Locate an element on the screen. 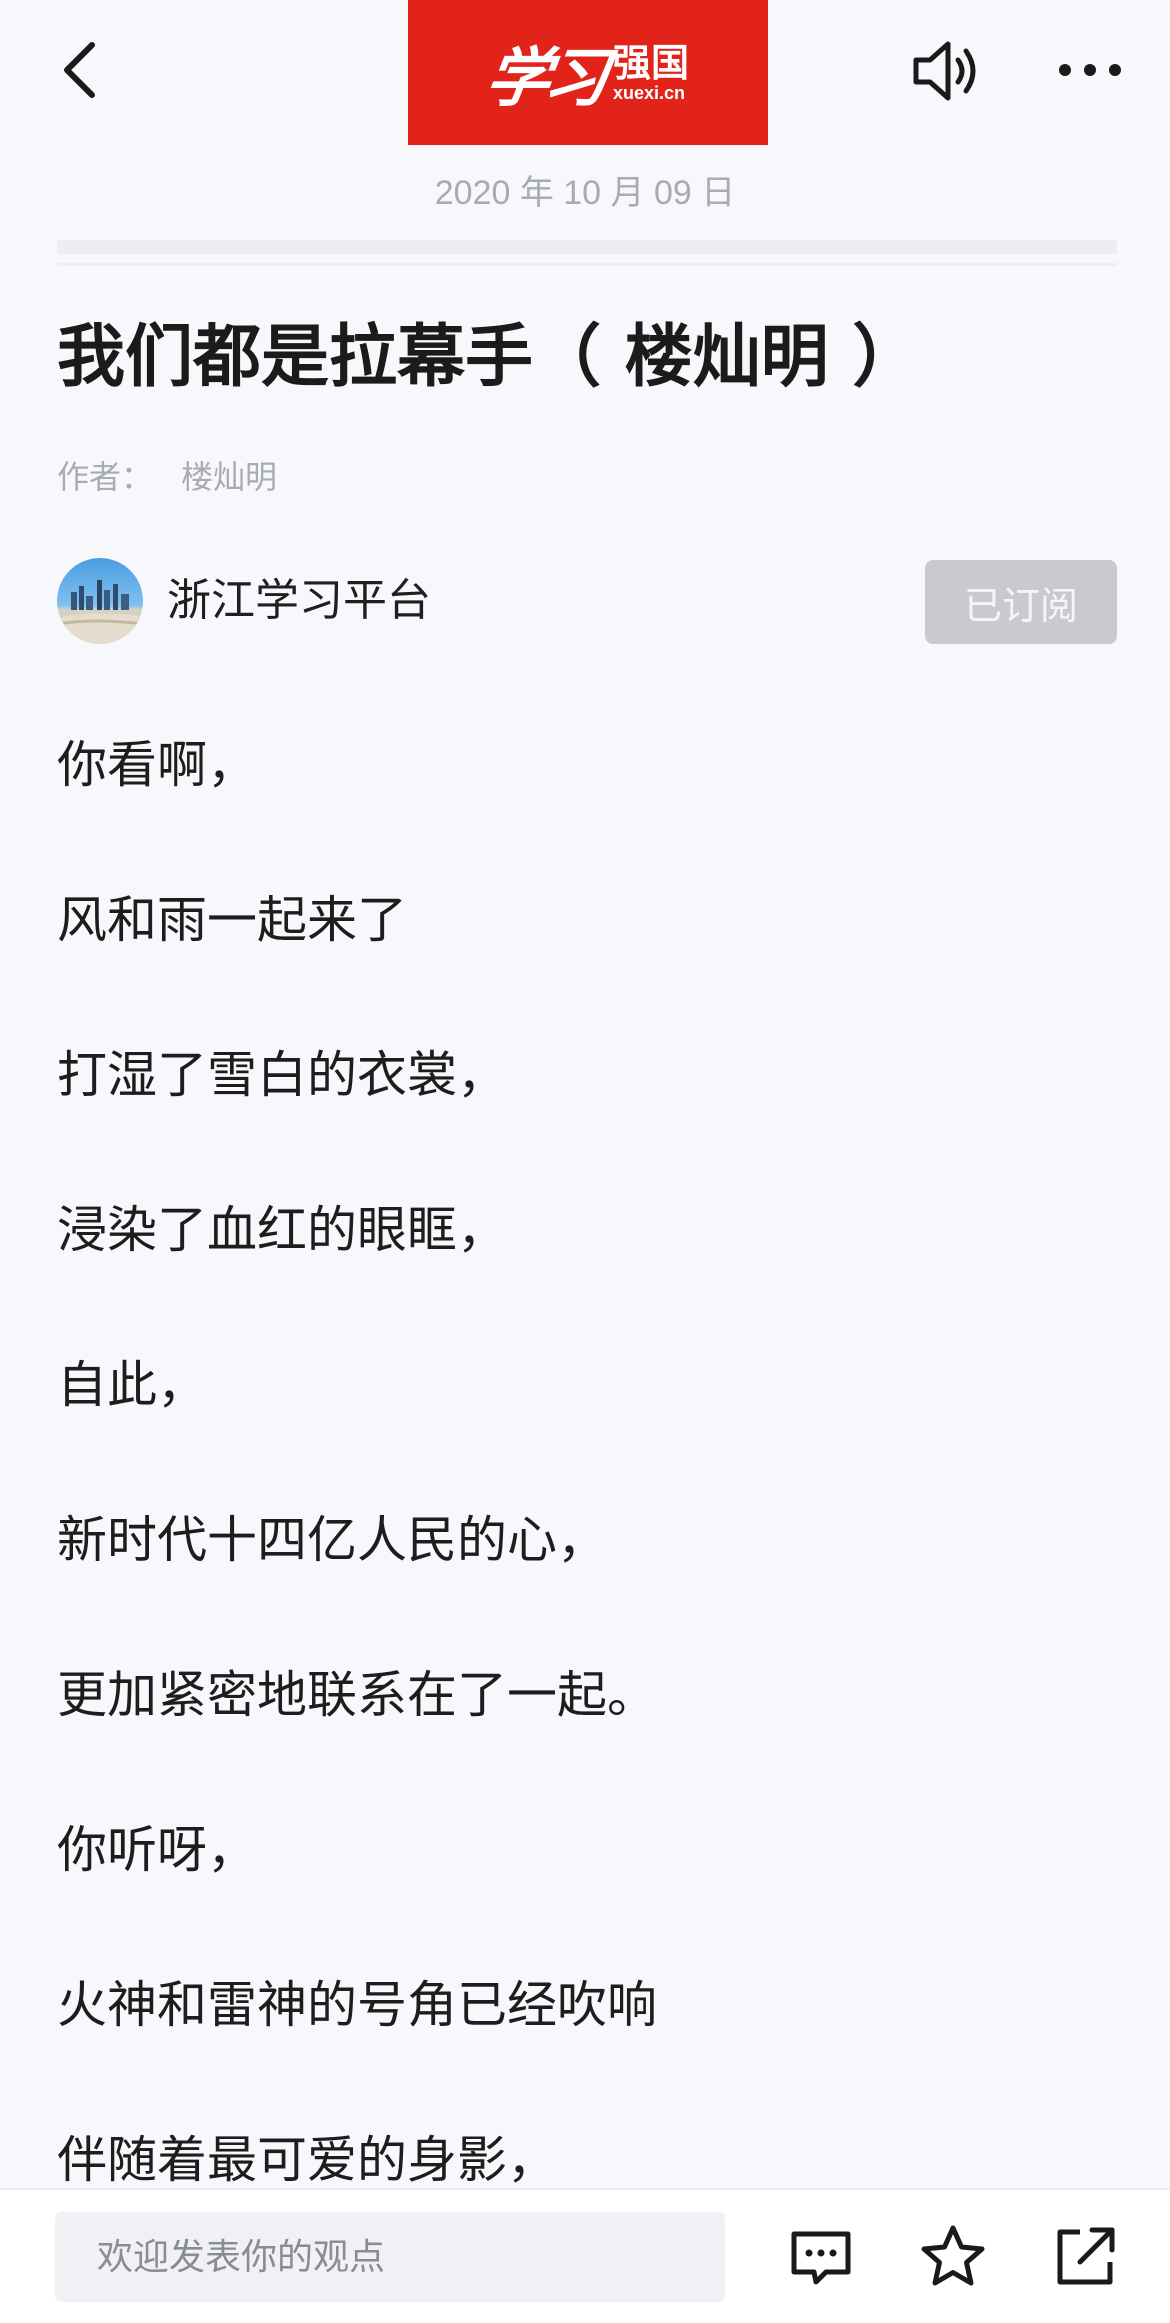 Image resolution: width=1170 pixels, height=2323 pixels. bottom-bar is located at coordinates (585, 2255).